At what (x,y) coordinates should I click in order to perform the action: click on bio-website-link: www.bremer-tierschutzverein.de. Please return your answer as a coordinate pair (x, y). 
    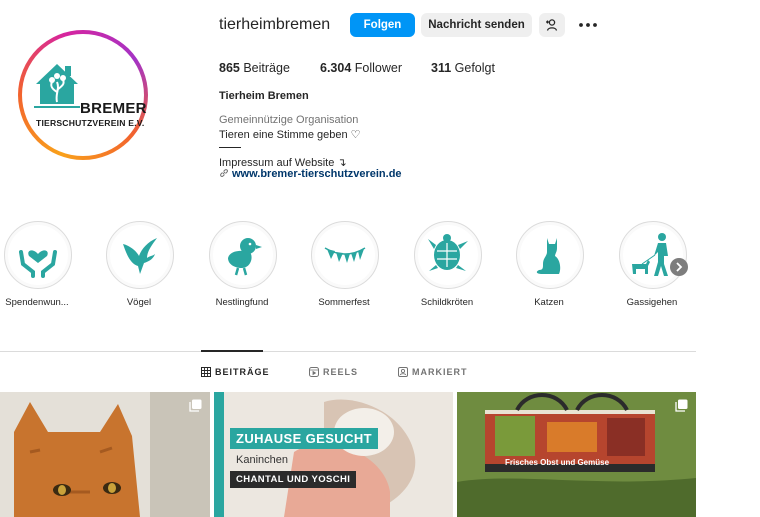
    Looking at the image, I should click on (310, 174).